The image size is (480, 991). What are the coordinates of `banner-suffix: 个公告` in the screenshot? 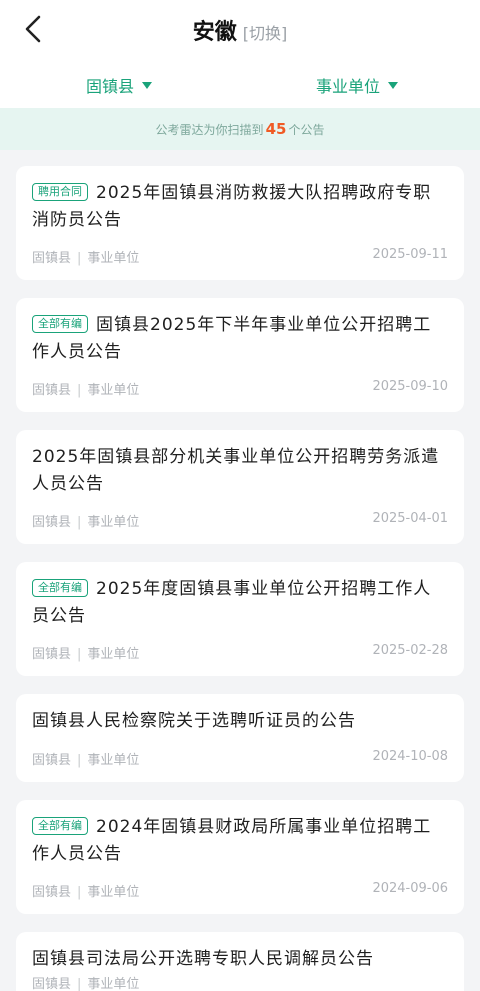 It's located at (306, 129).